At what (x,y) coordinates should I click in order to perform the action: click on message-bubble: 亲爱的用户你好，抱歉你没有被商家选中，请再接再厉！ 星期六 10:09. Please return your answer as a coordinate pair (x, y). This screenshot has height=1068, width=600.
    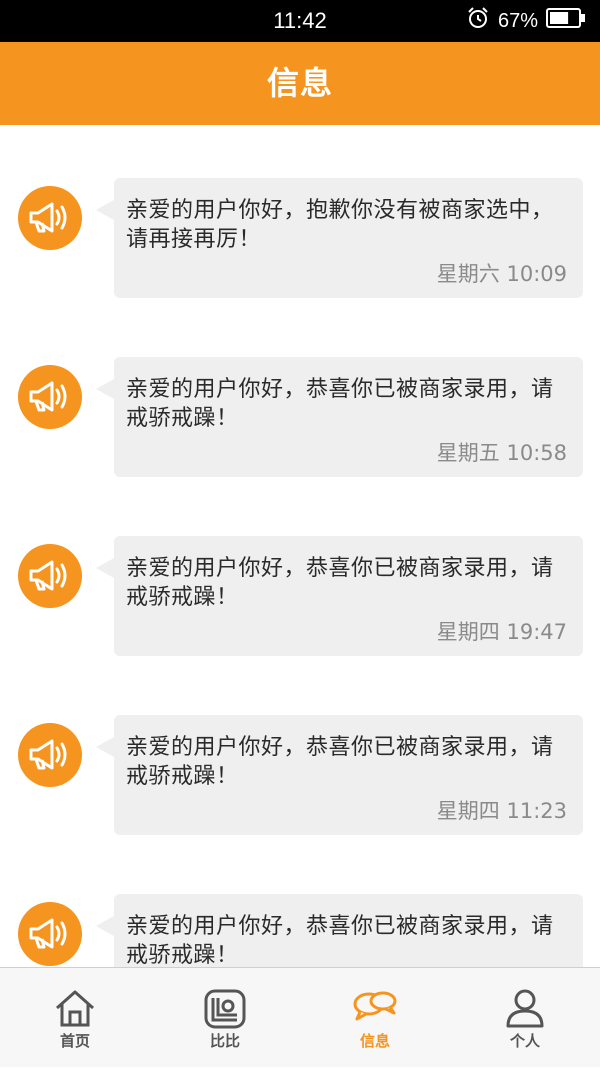
    Looking at the image, I should click on (339, 238).